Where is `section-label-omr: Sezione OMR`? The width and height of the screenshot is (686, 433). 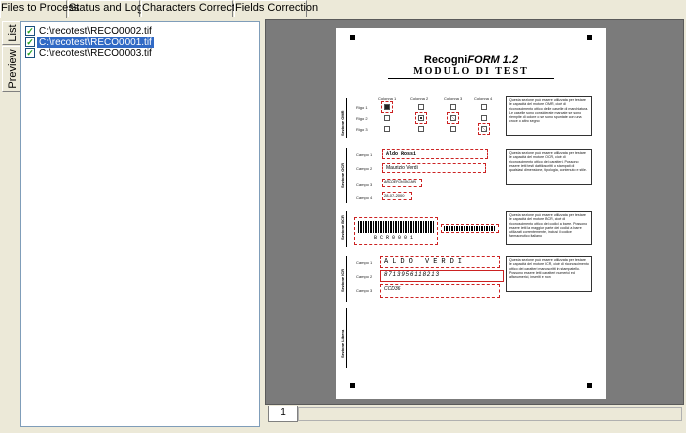
section-label-omr: Sezione OMR is located at coordinates (342, 123).